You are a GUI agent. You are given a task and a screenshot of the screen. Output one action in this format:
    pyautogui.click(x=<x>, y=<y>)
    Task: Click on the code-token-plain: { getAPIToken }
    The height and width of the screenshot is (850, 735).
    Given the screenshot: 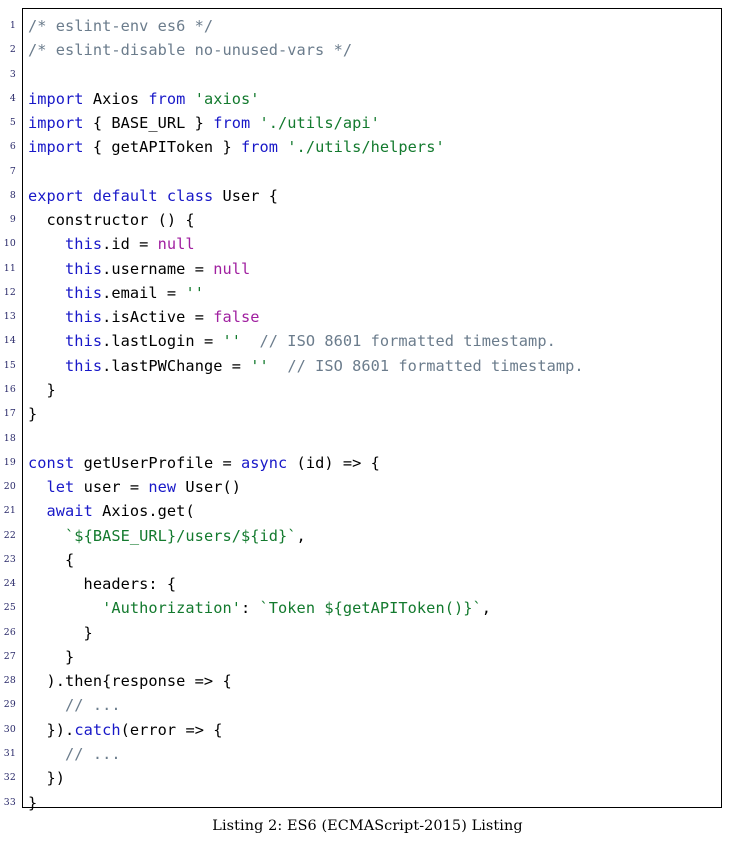 What is the action you would take?
    pyautogui.click(x=162, y=147)
    